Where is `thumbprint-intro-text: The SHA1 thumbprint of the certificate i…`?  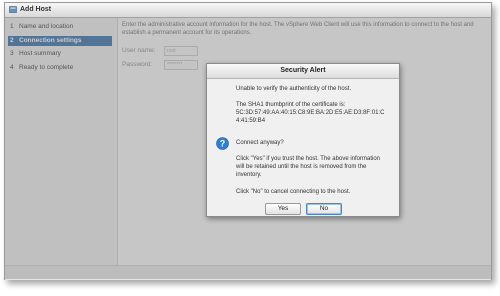
thumbprint-intro-text: The SHA1 thumbprint of the certificate i… is located at coordinates (291, 105).